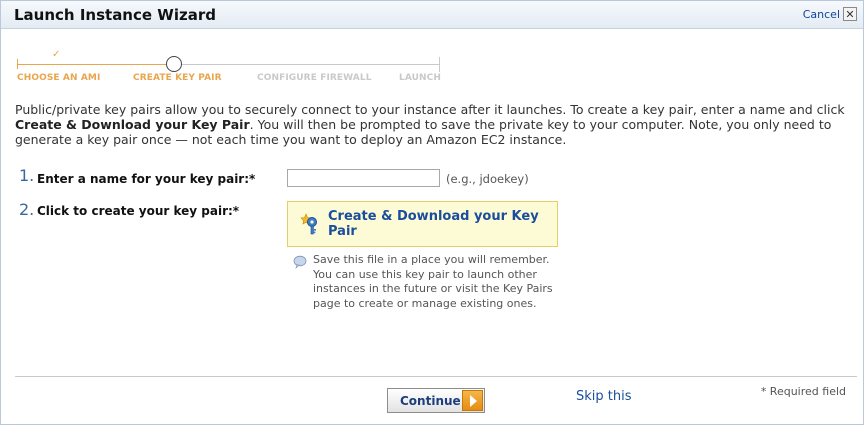 Image resolution: width=864 pixels, height=425 pixels. I want to click on cancel-label: Cancel, so click(821, 14).